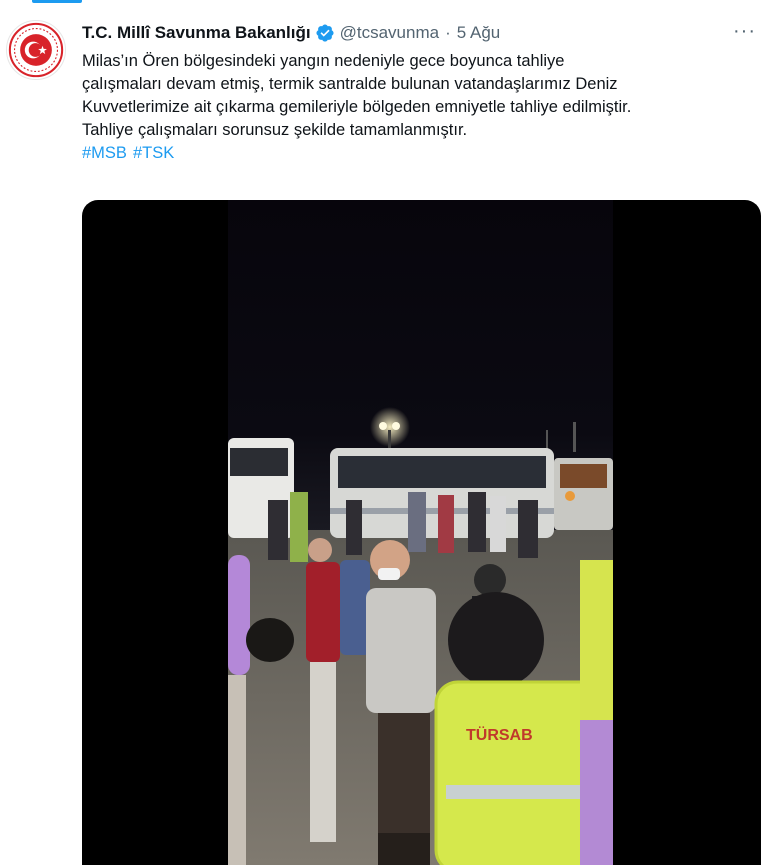  I want to click on ministry-emblem-icon, so click(36, 50).